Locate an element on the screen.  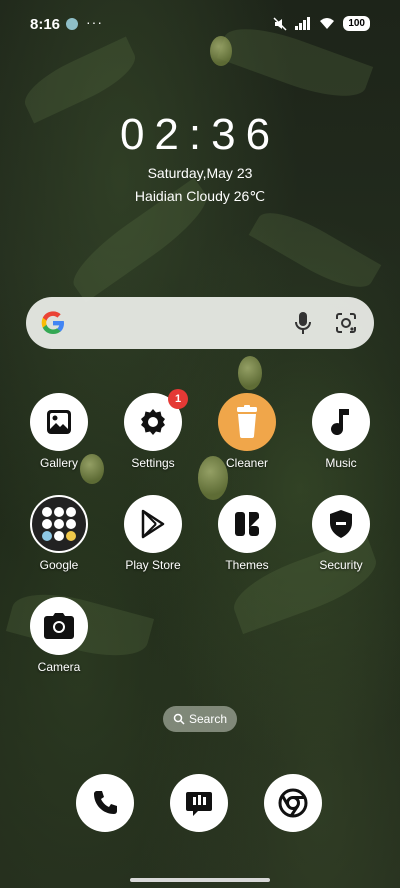
chrome-icon is located at coordinates (293, 803).